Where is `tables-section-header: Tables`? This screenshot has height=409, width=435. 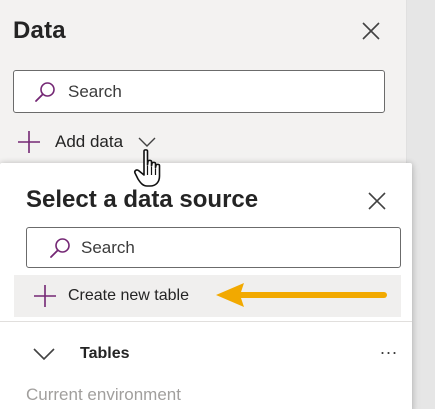 tables-section-header: Tables is located at coordinates (206, 355).